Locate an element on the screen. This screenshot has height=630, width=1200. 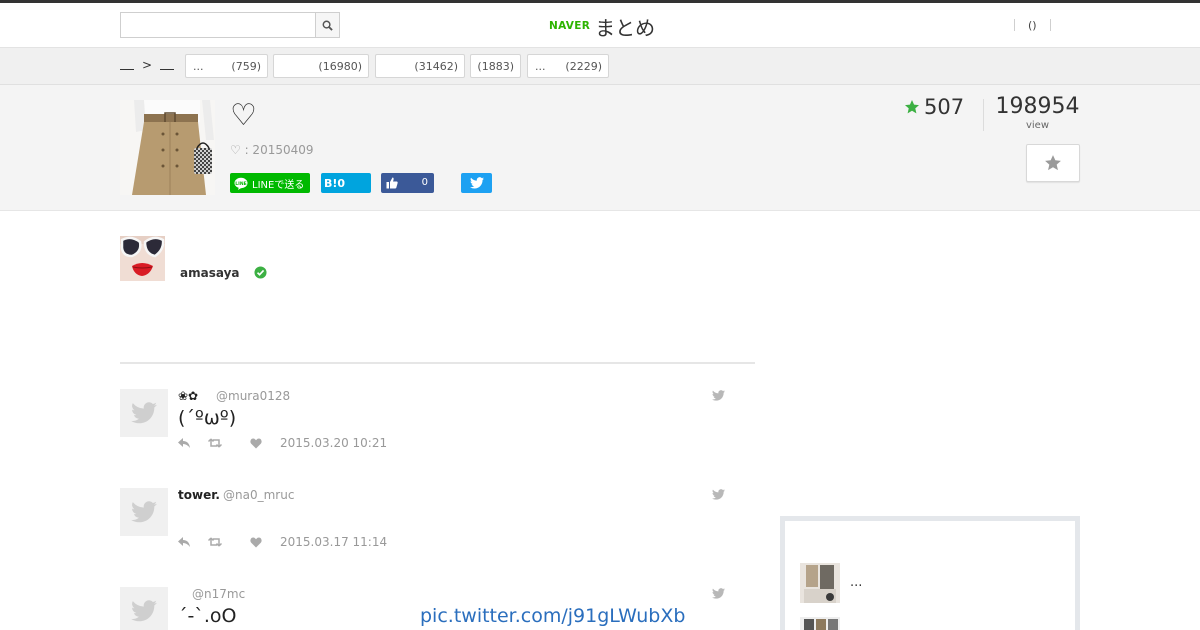
category-tab: ... (759) is located at coordinates (226, 66).